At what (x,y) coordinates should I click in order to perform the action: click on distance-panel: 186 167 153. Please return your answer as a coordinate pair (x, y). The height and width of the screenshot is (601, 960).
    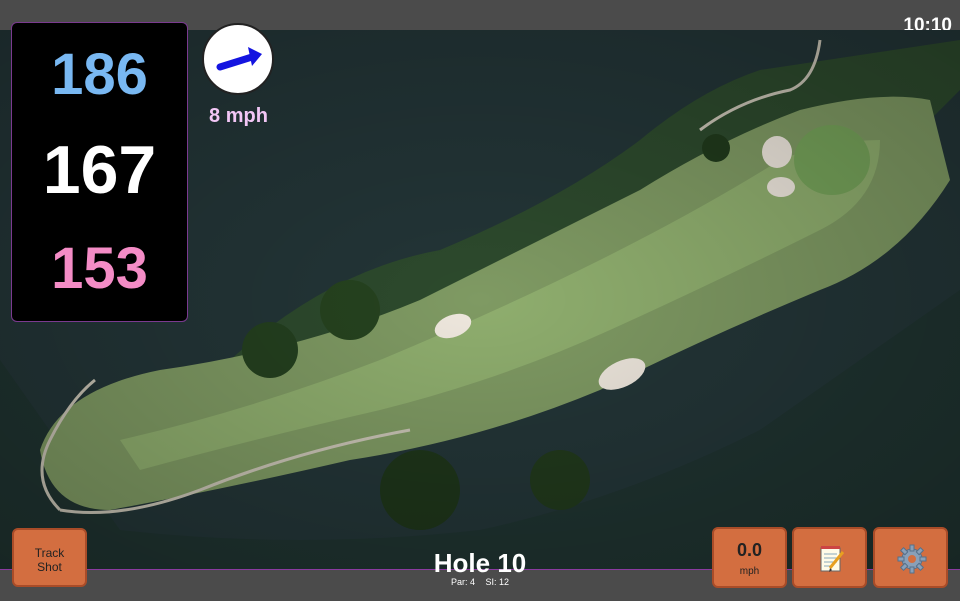
    Looking at the image, I should click on (99, 172).